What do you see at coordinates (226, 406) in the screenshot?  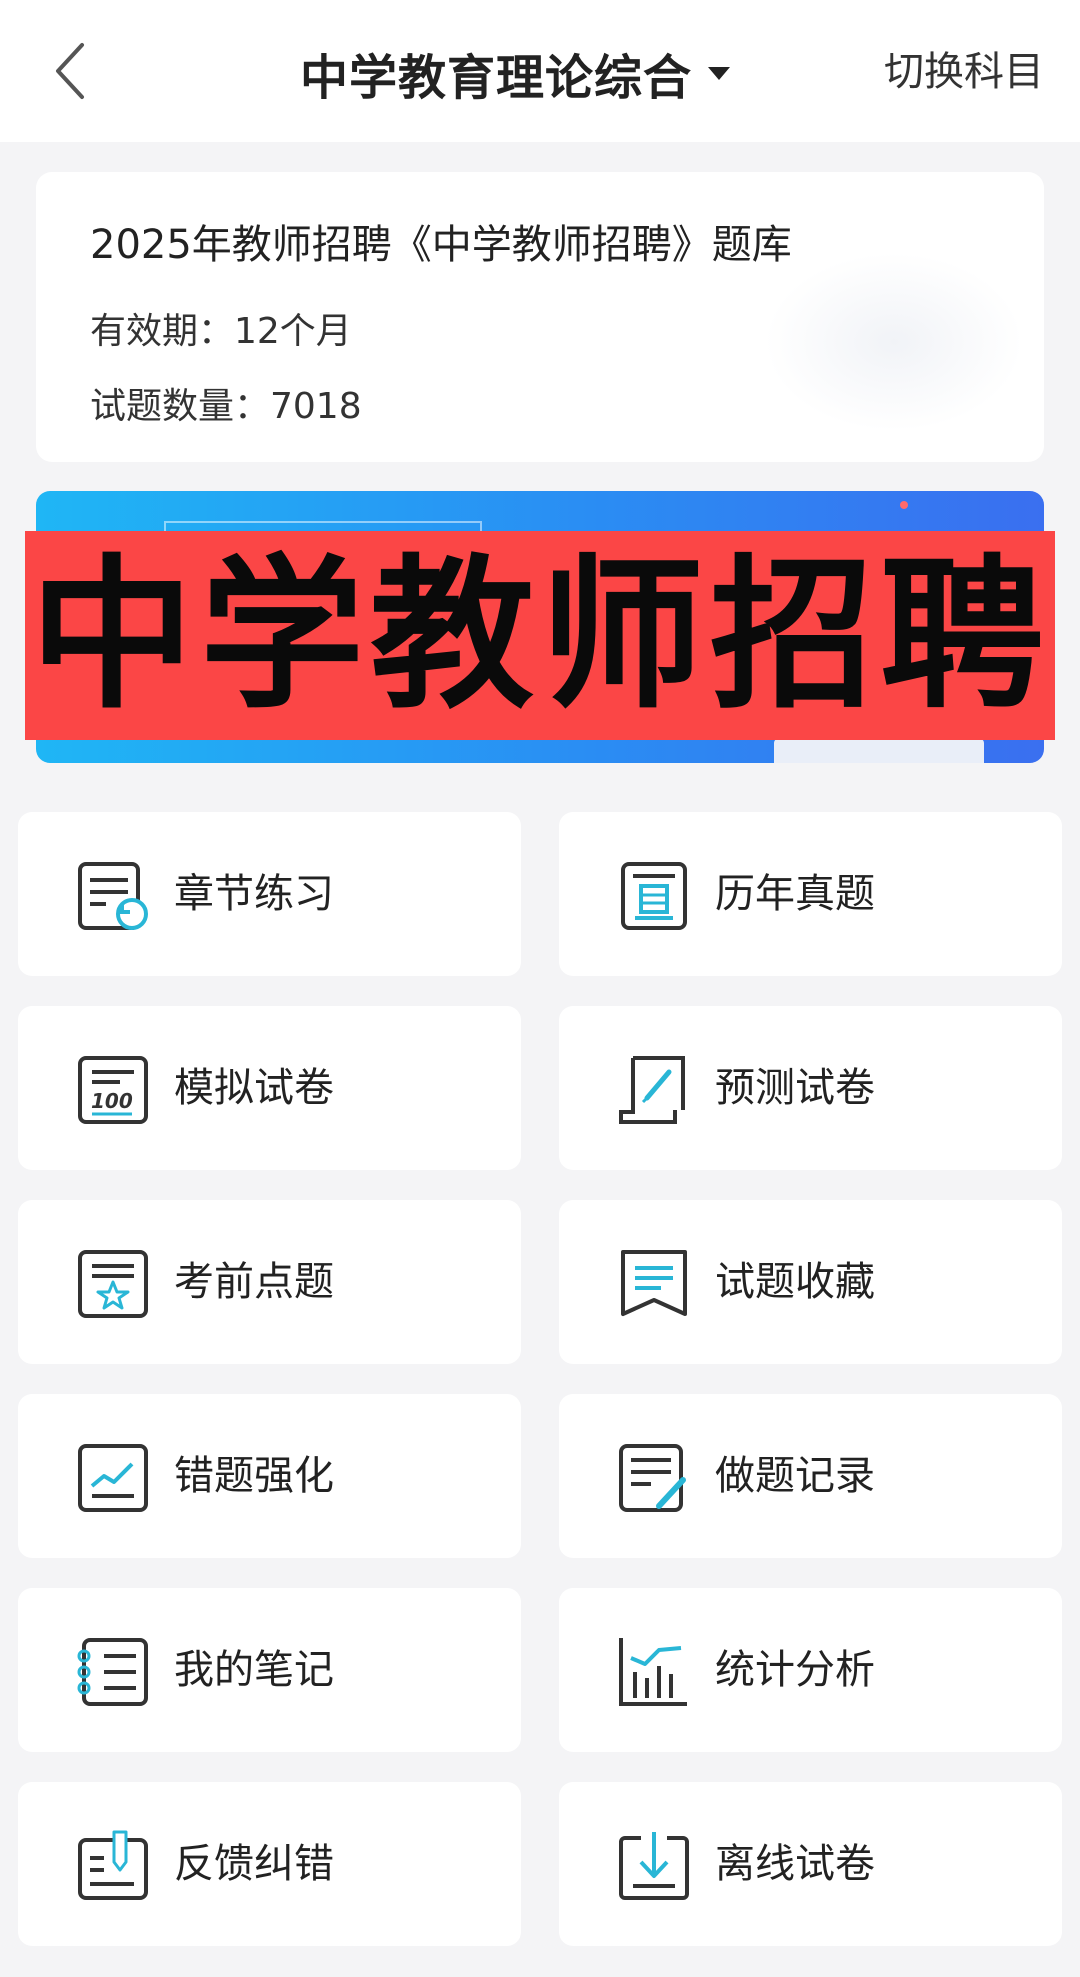 I see `question-count-text: 试题数量：7018` at bounding box center [226, 406].